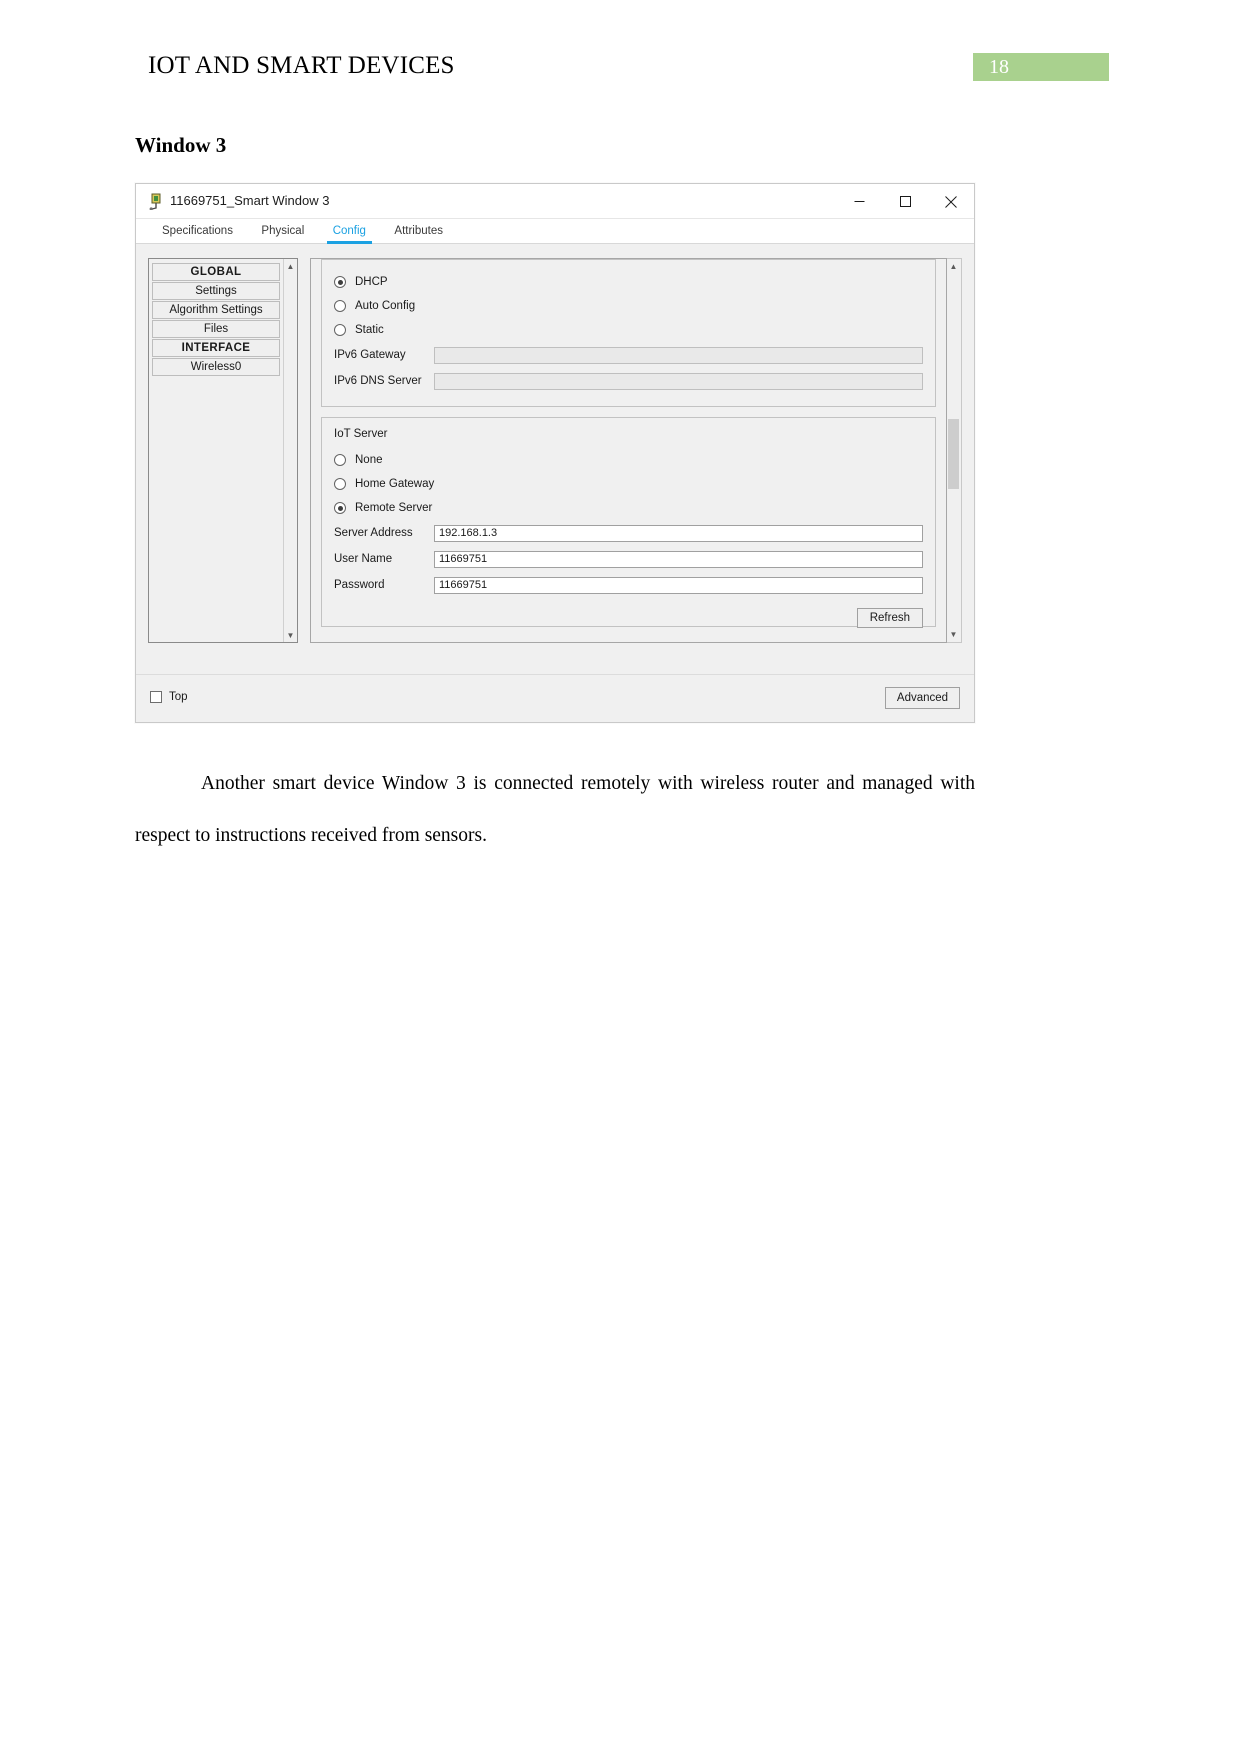 This screenshot has height=1754, width=1241. What do you see at coordinates (216, 367) in the screenshot?
I see `tree-item-wireless0: Wireless0` at bounding box center [216, 367].